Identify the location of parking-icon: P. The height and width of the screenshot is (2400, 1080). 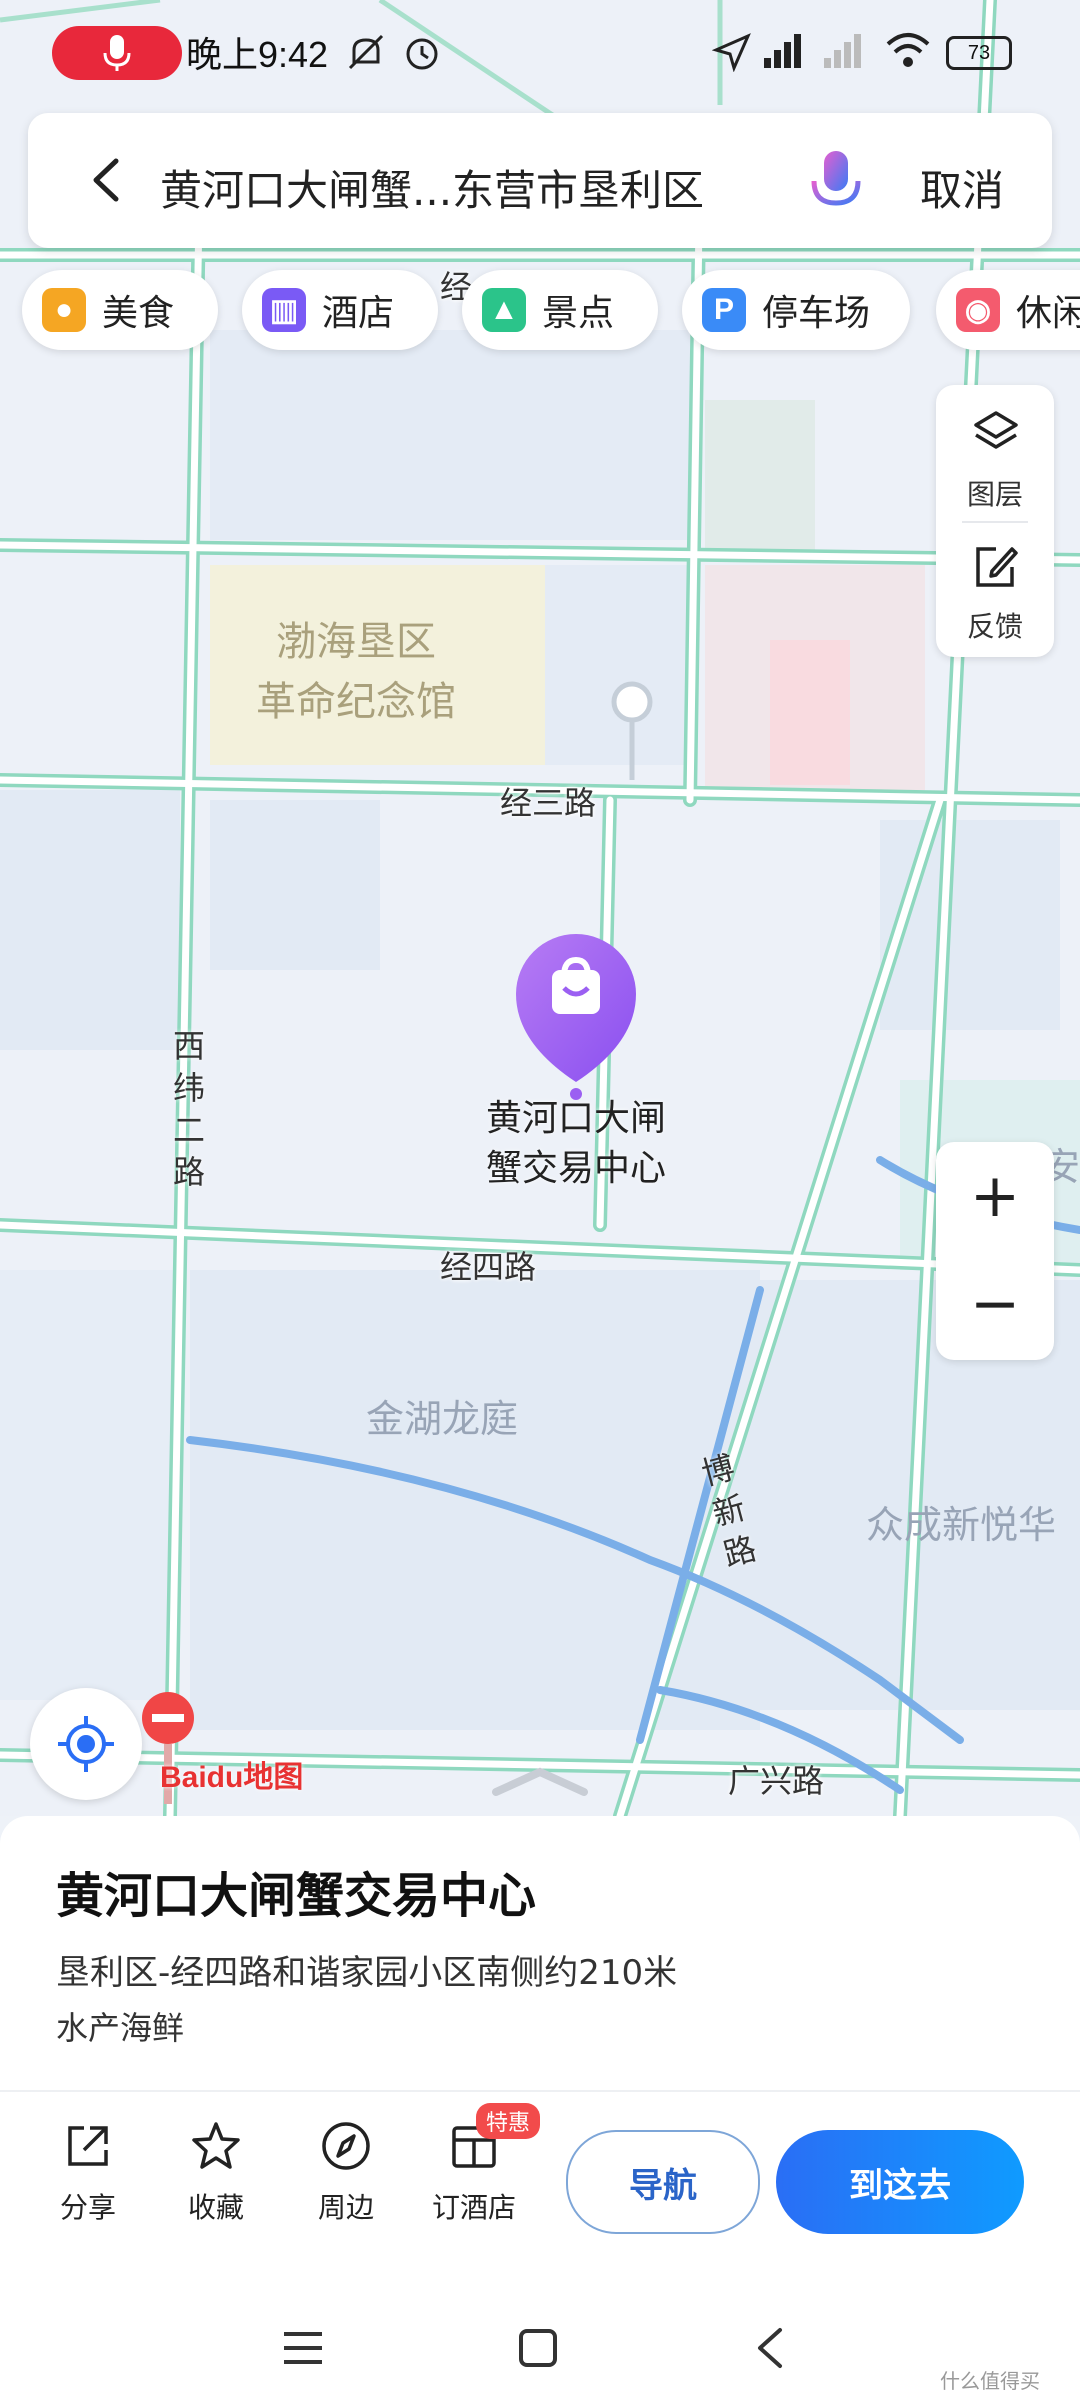
(724, 310).